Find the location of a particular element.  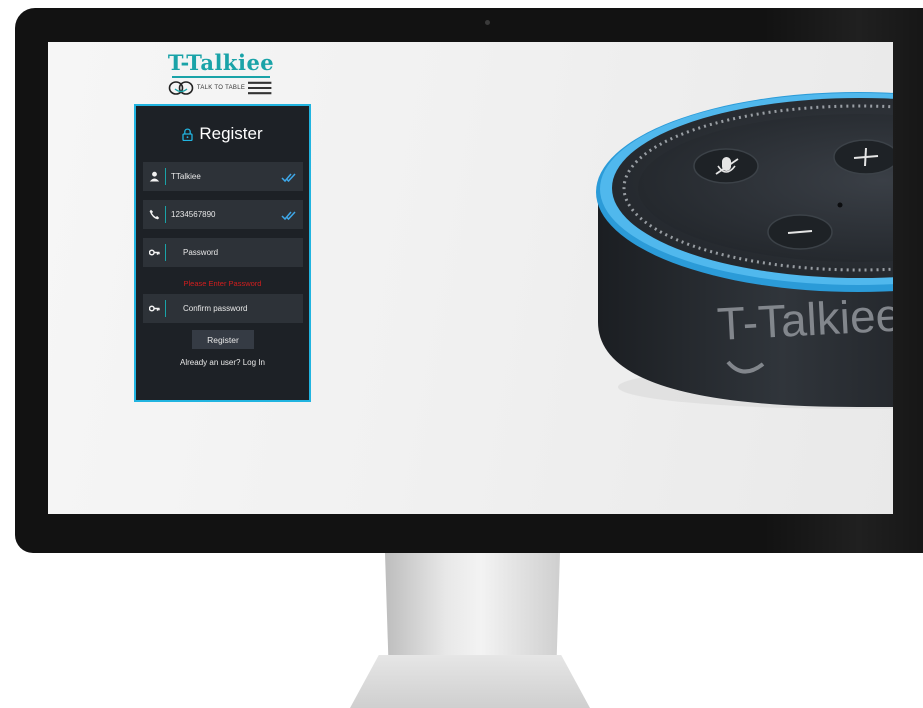

login-link: Already an user? Log In is located at coordinates (222, 362).